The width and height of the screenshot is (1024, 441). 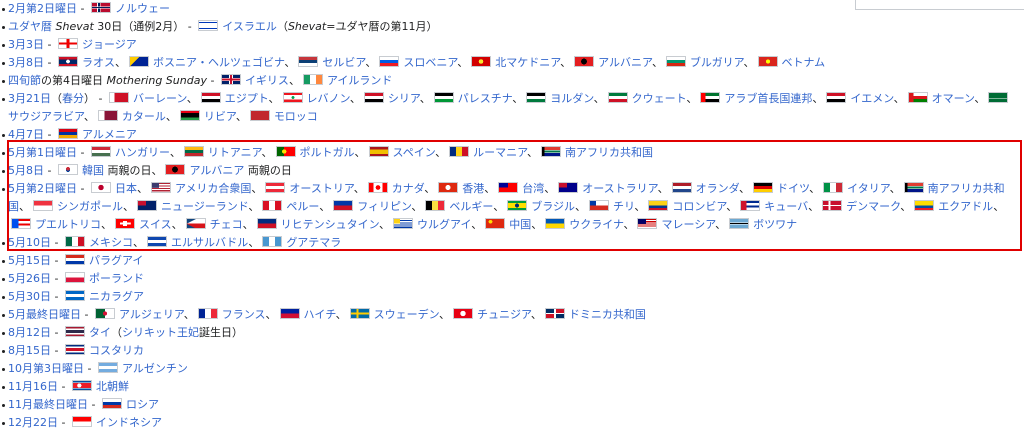 I want to click on flag-paraguay-icon, so click(x=74, y=259).